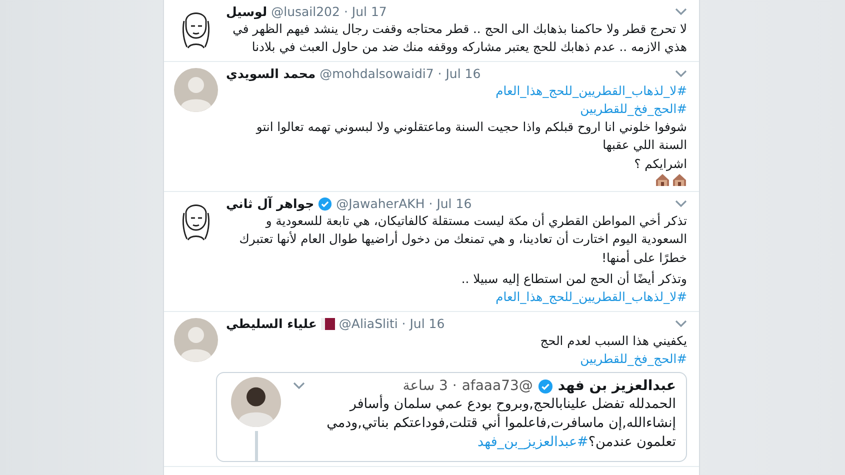  I want to click on tweet-text: تذكر أخي المواطن القطري أن مكة ليست مستقلة كالفاتيكان، هي تابعة للسعودية و السعودية اليوم اختارت أن تعادينا، و هي تمنعك من دخول أراضيها طوال العام لأنها تعتبرك خطرًا على أمنها!, so click(462, 239).